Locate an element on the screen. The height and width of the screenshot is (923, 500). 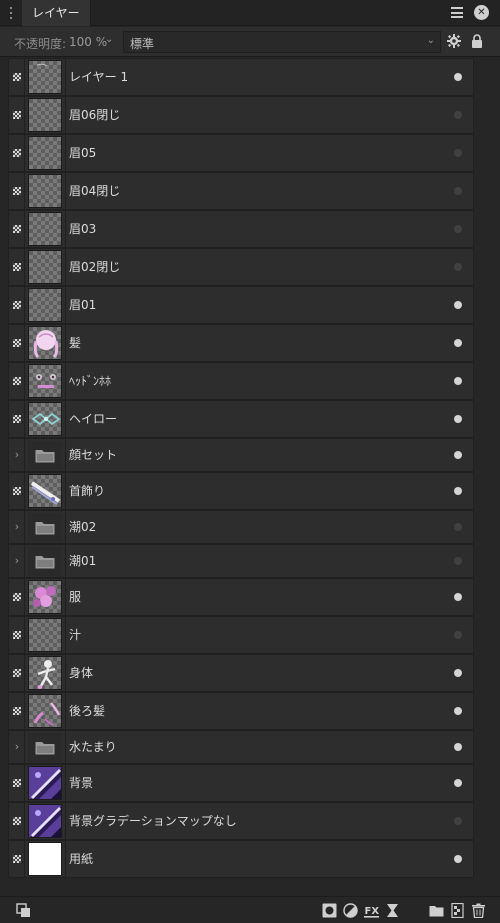
layer-row: 眉05 is located at coordinates (241, 153).